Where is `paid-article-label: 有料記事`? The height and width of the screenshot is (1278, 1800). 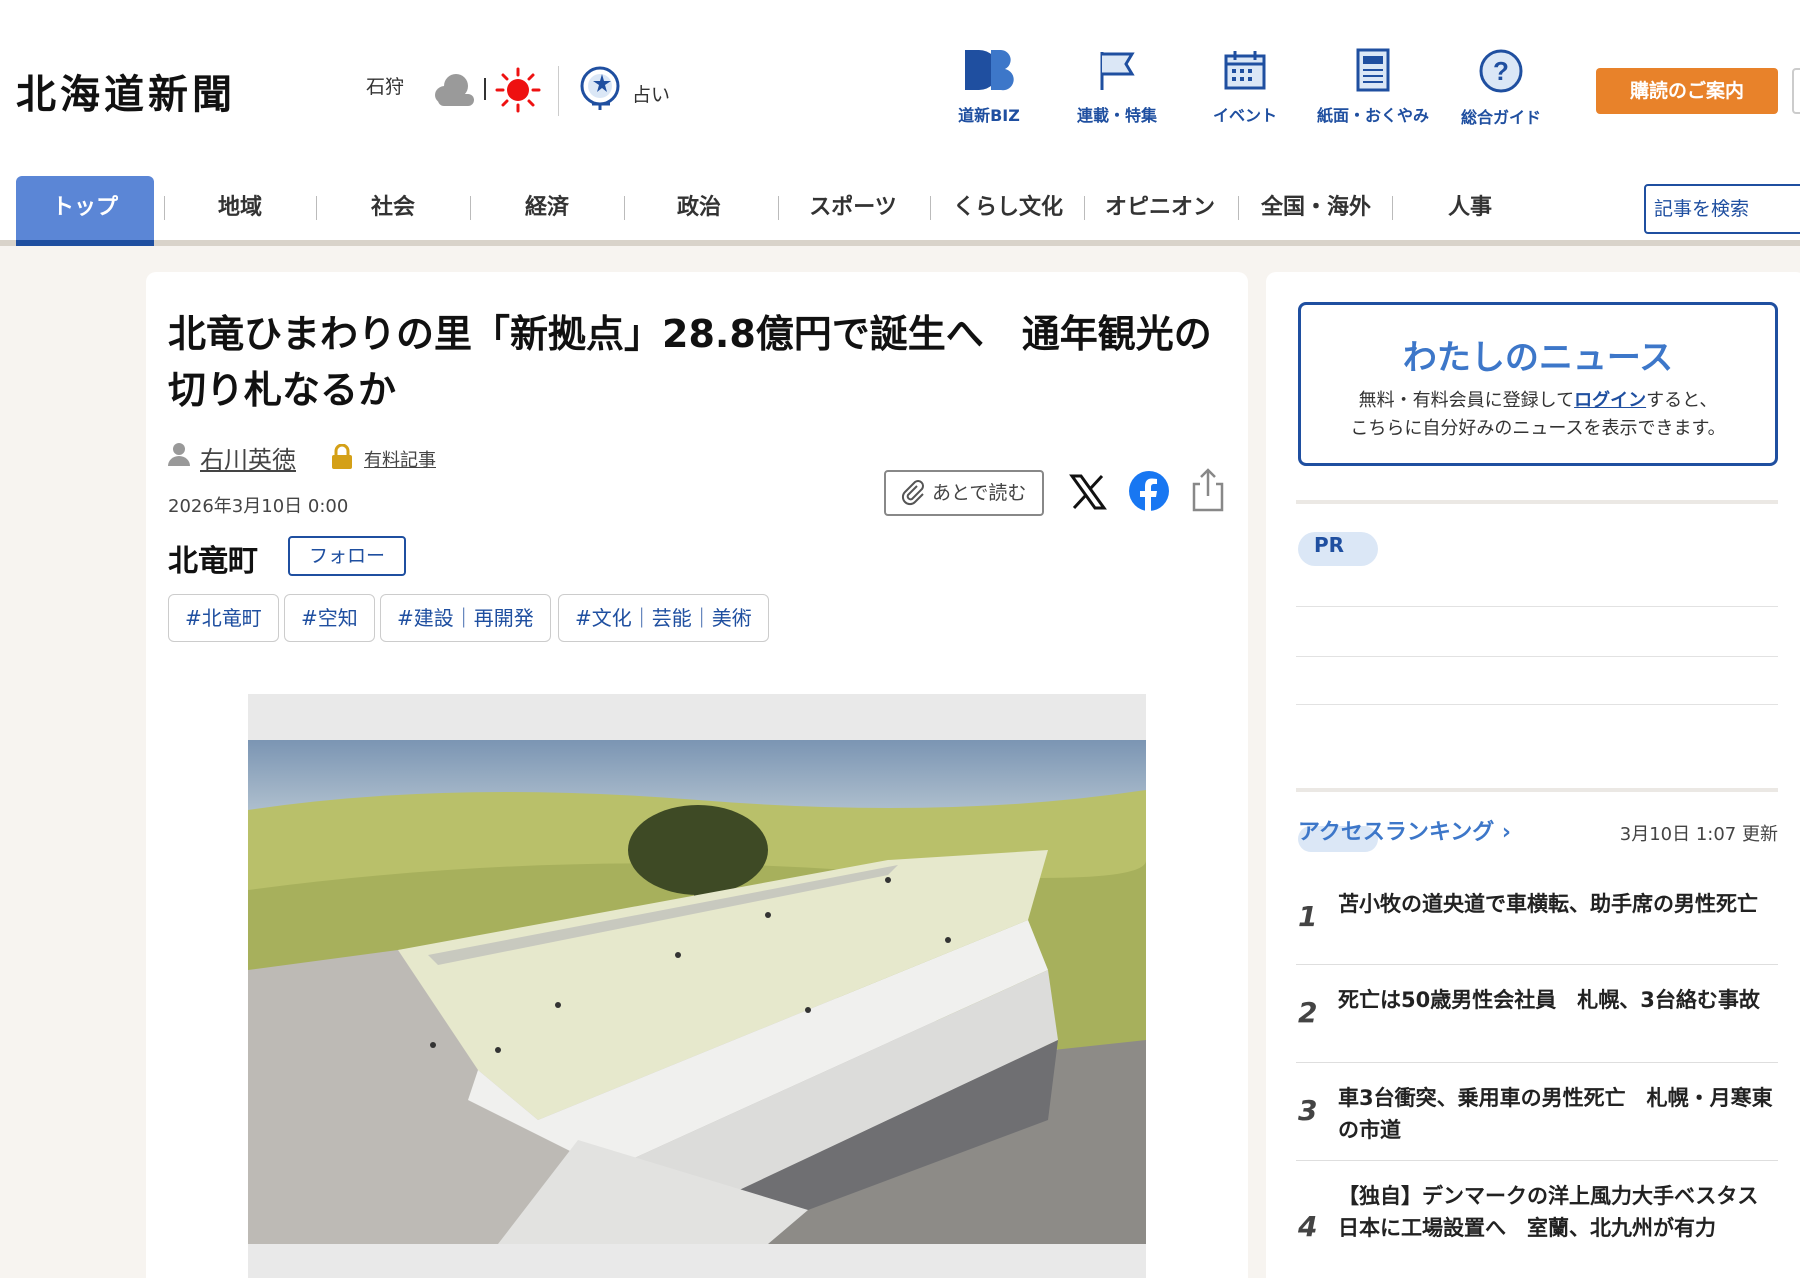 paid-article-label: 有料記事 is located at coordinates (400, 459).